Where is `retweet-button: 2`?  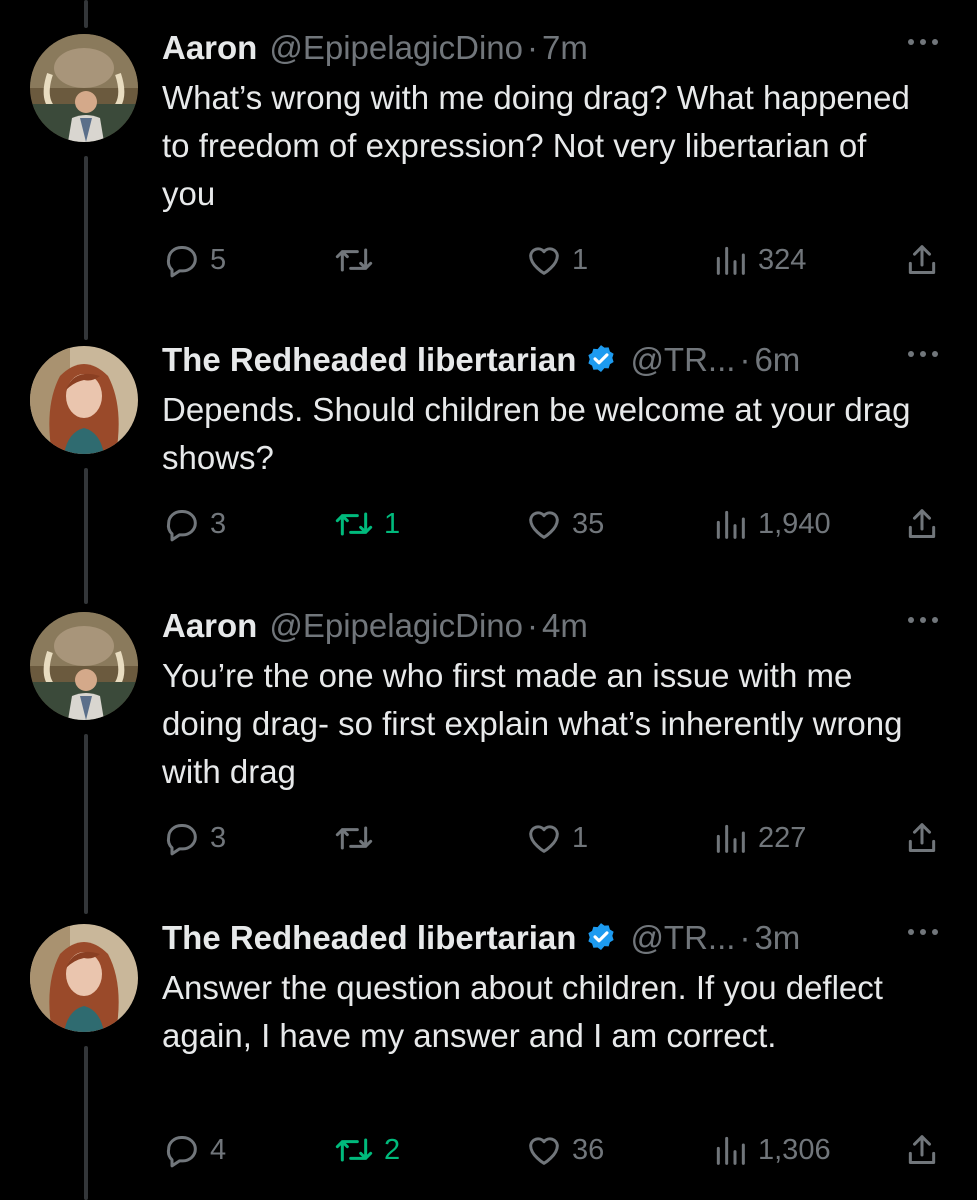
retweet-button: 2 is located at coordinates (366, 1150).